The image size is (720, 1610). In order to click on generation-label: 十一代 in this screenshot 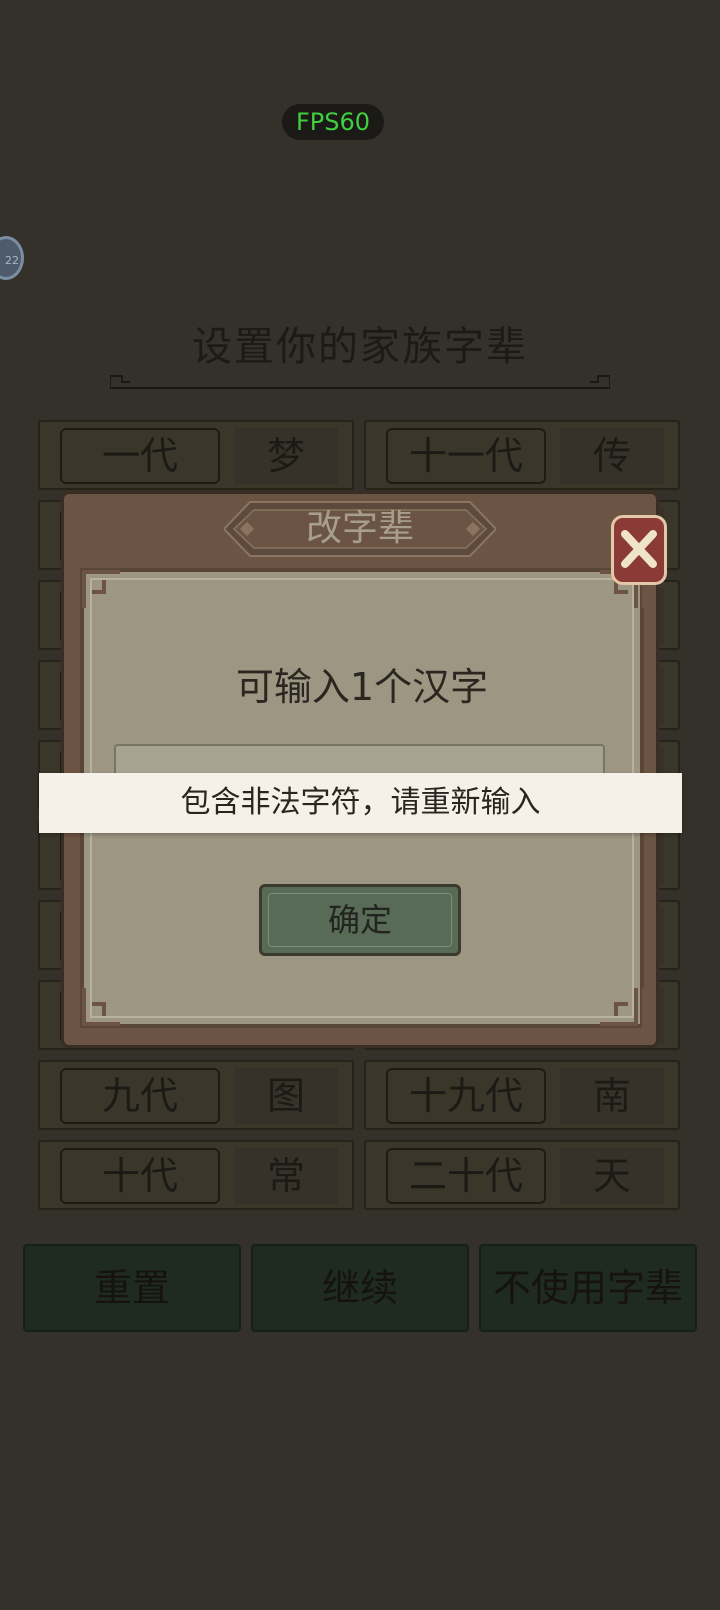, I will do `click(466, 456)`.